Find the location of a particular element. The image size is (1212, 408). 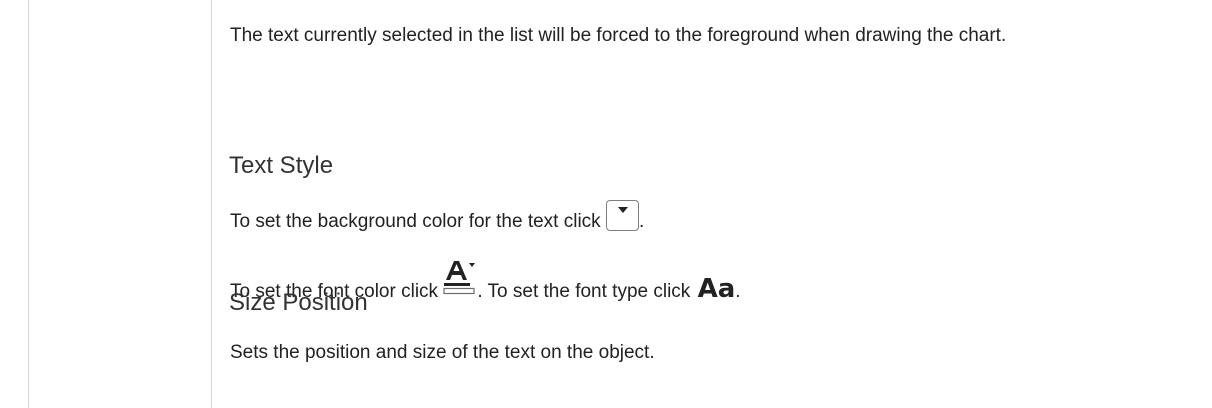

size-position-heading: Size Position is located at coordinates (298, 302).